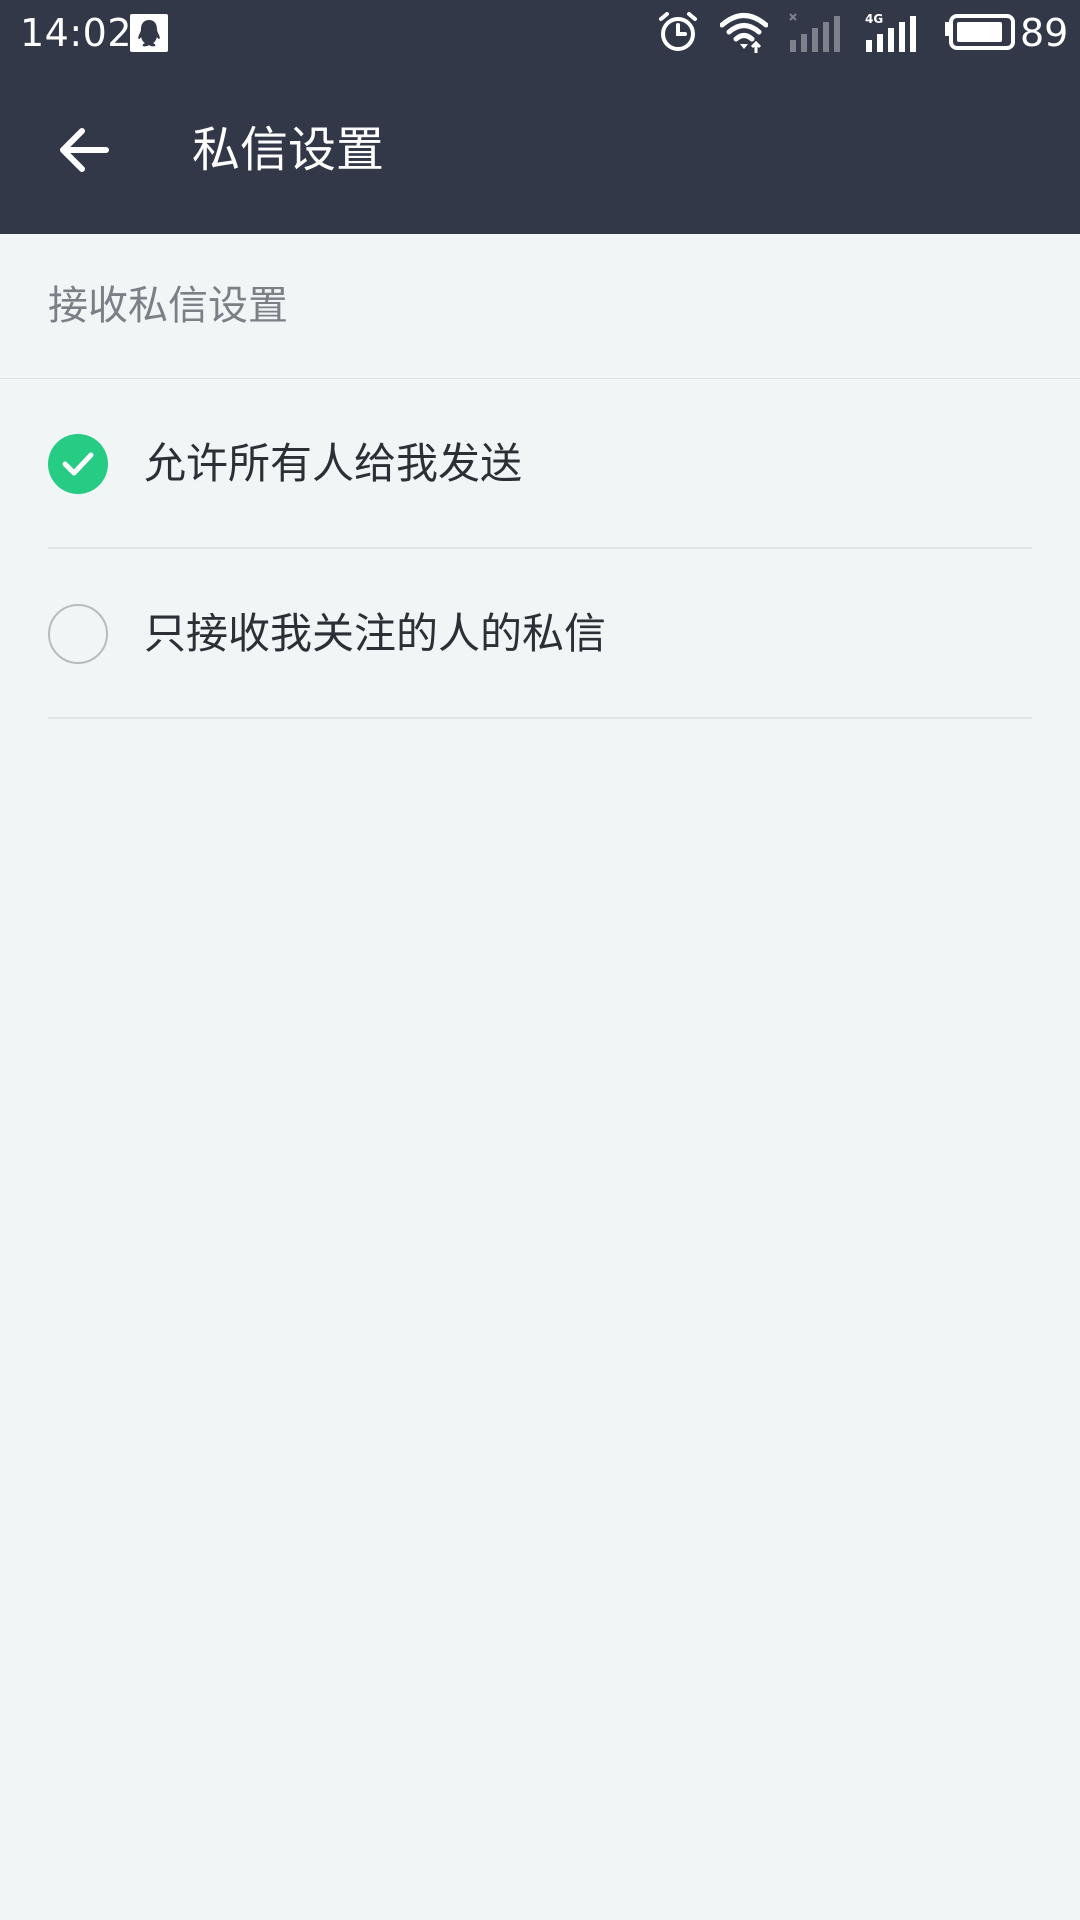 This screenshot has width=1080, height=1920. Describe the element at coordinates (76, 33) in the screenshot. I see `status-time: 14:02` at that location.